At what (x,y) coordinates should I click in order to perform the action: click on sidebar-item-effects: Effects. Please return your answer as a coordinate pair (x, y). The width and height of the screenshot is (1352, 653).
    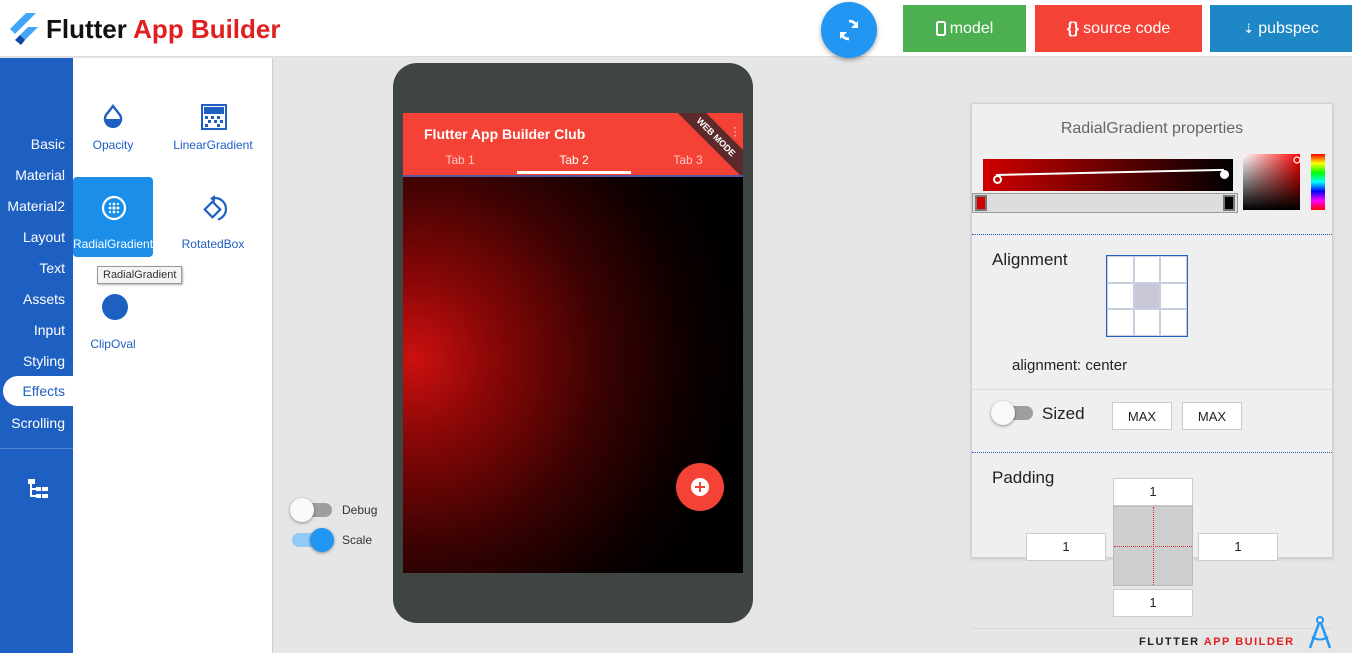
    Looking at the image, I should click on (38, 391).